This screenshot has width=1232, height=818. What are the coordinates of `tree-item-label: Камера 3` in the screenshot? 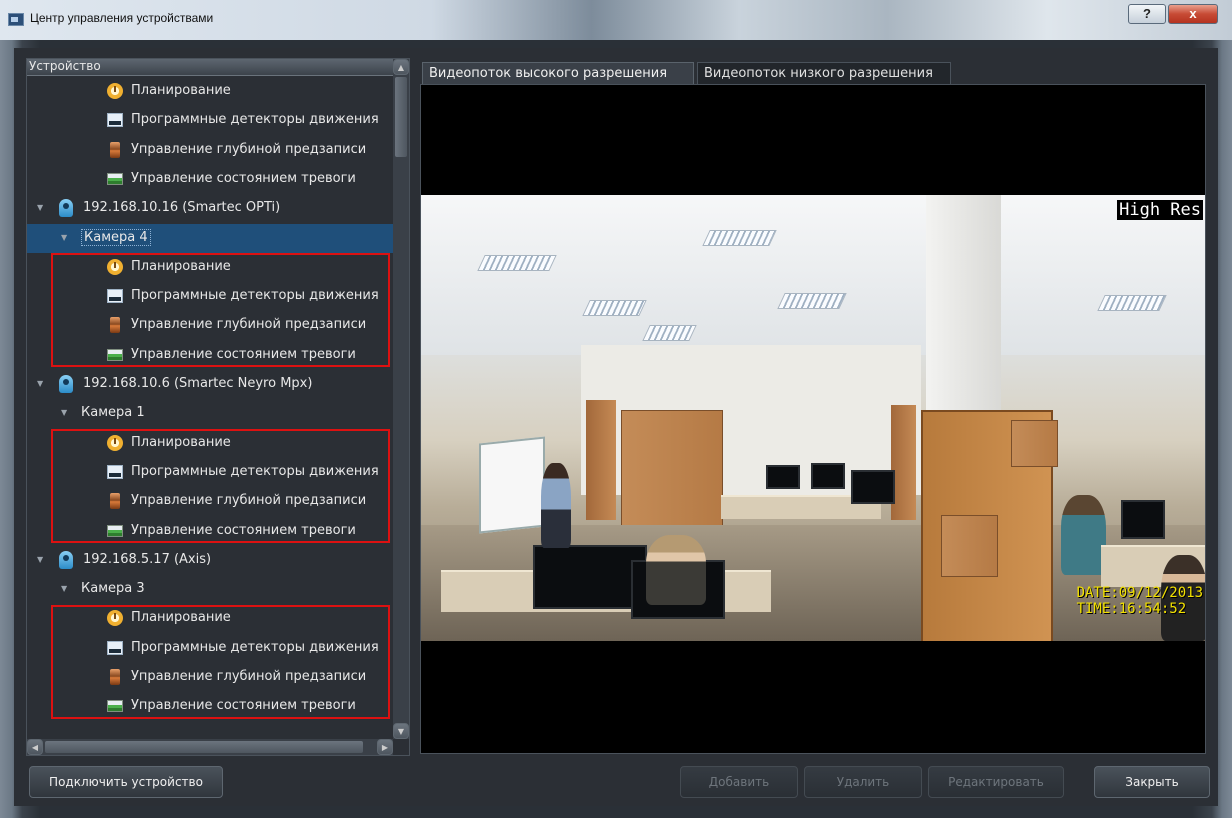 It's located at (113, 589).